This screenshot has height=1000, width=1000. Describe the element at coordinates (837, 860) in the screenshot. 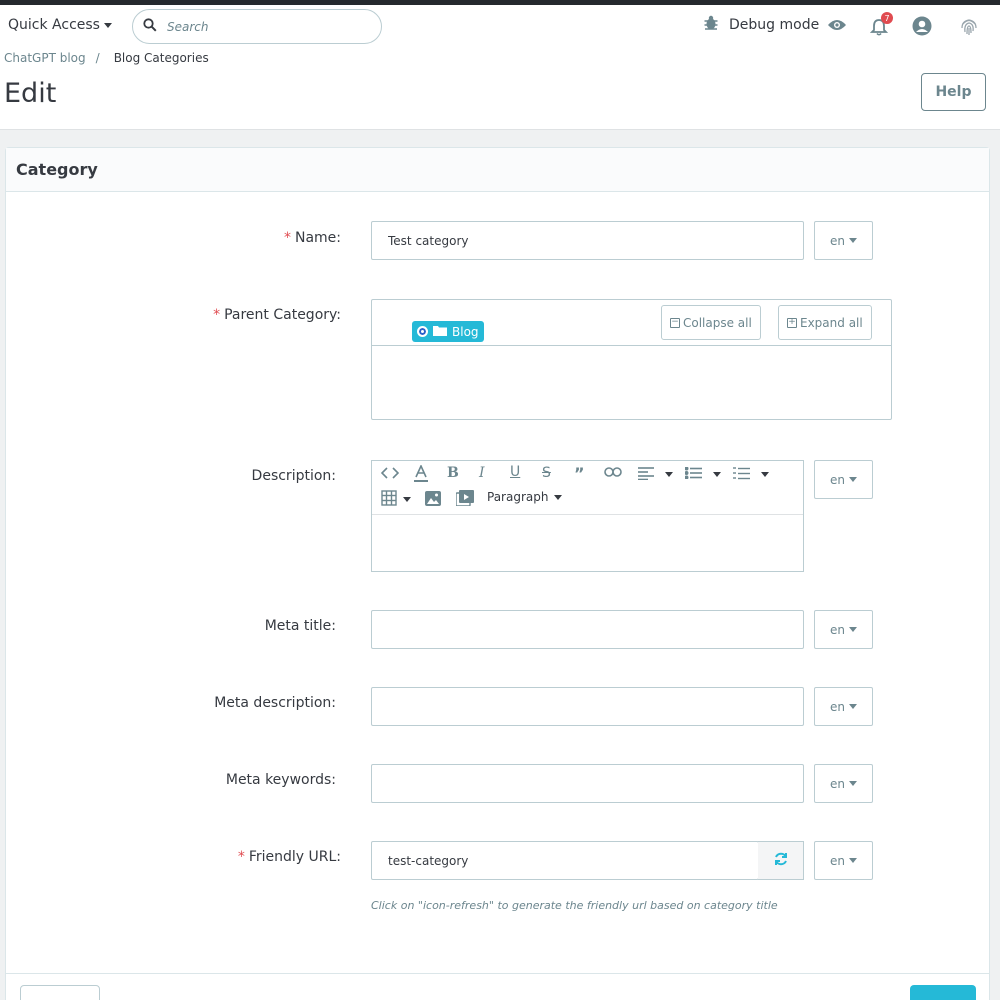

I see `friendly-url-language-label: en` at that location.